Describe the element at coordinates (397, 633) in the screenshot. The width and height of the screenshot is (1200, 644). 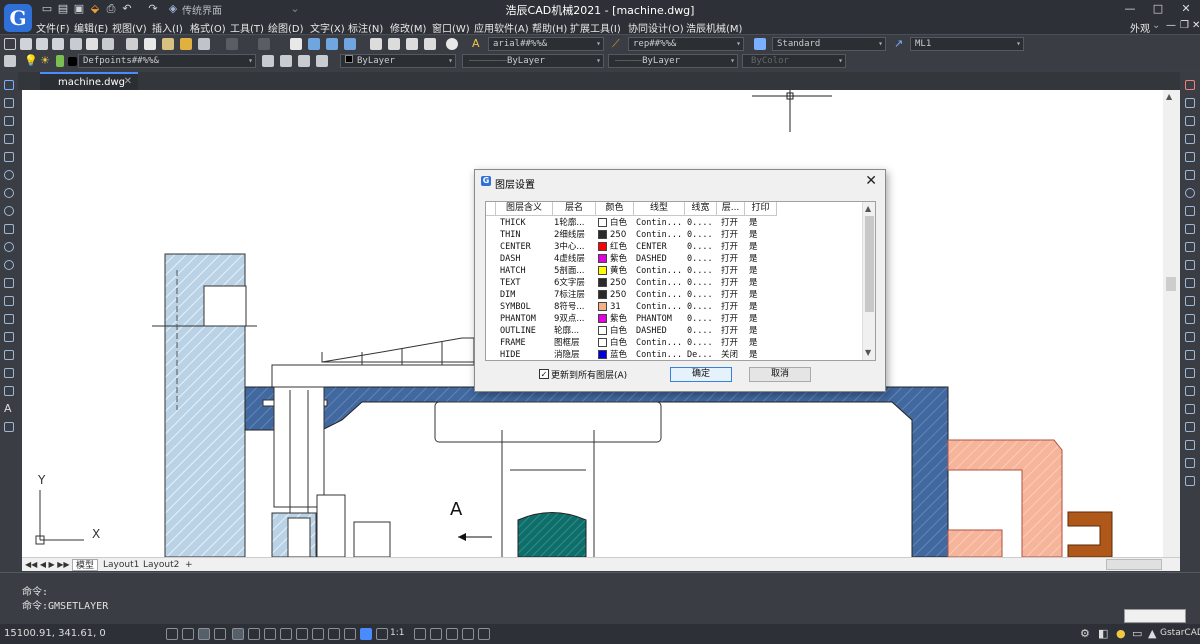
I see `annotation-scale: 1:1` at that location.